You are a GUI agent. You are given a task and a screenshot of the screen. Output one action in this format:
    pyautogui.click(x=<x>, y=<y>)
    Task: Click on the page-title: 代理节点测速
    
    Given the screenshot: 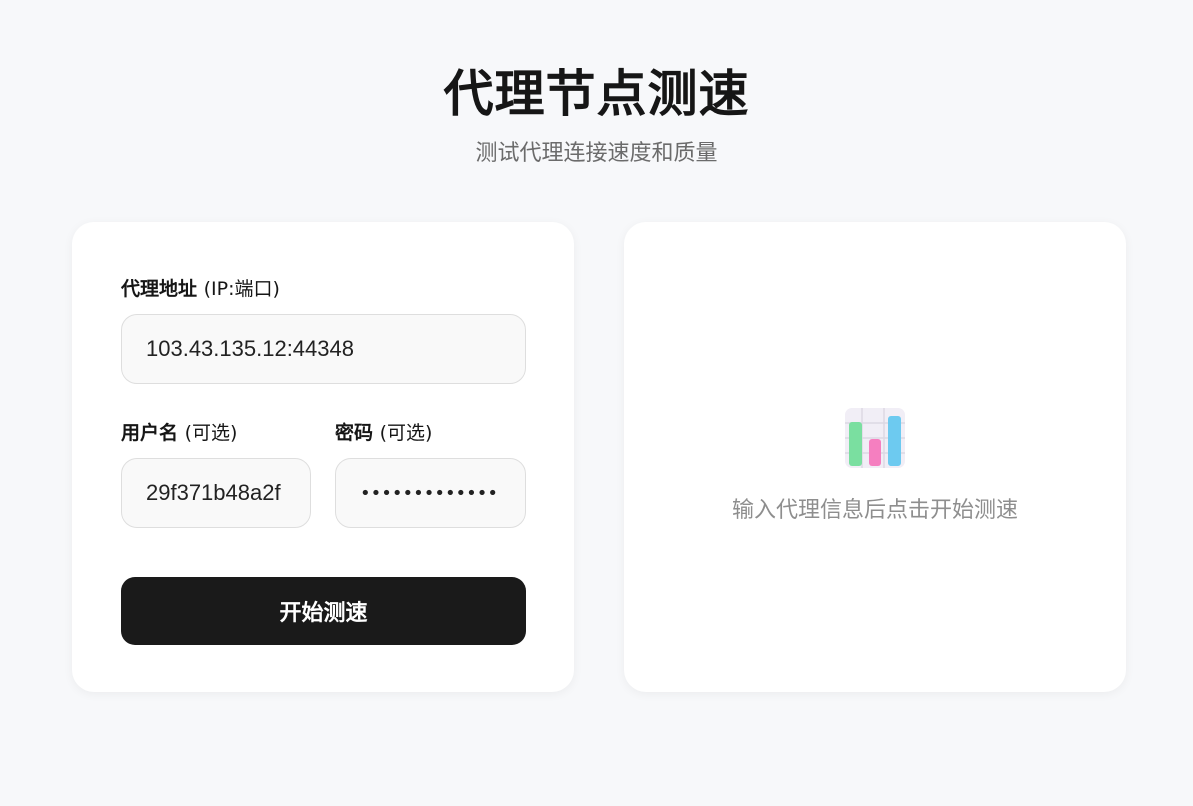 What is the action you would take?
    pyautogui.click(x=596, y=94)
    